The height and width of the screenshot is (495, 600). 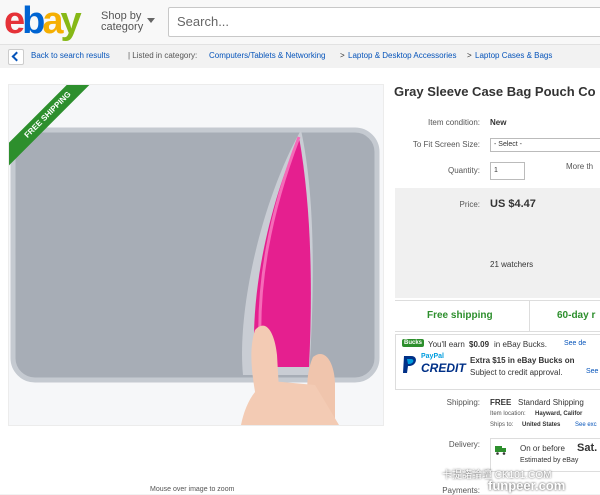 What do you see at coordinates (71, 21) in the screenshot?
I see `logo-letter-y: y` at bounding box center [71, 21].